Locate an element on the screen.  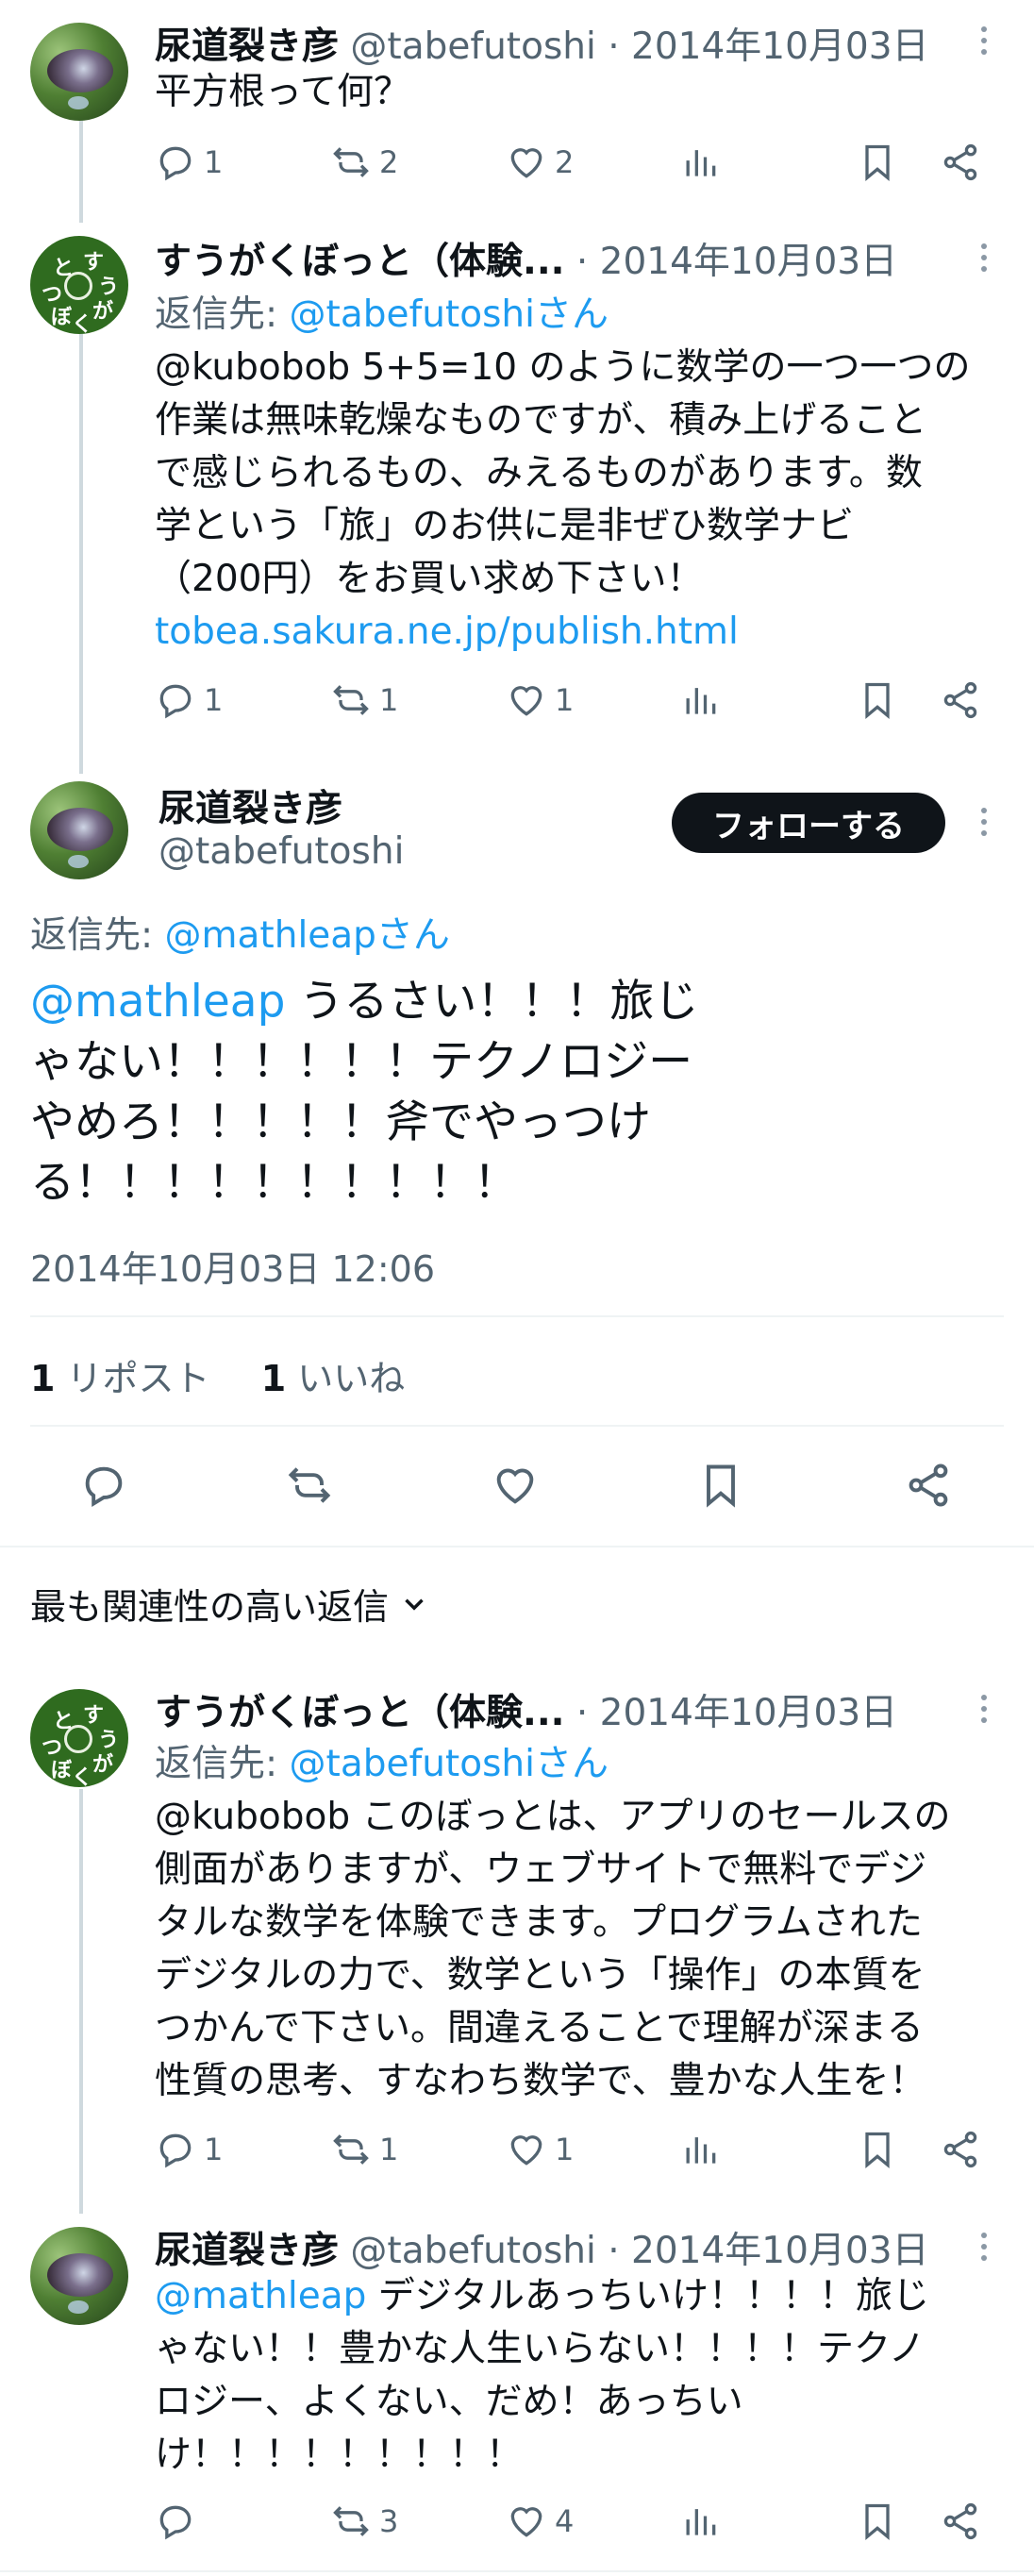
tweet-timestamp: 2014年10月03日 12:06 is located at coordinates (232, 1266).